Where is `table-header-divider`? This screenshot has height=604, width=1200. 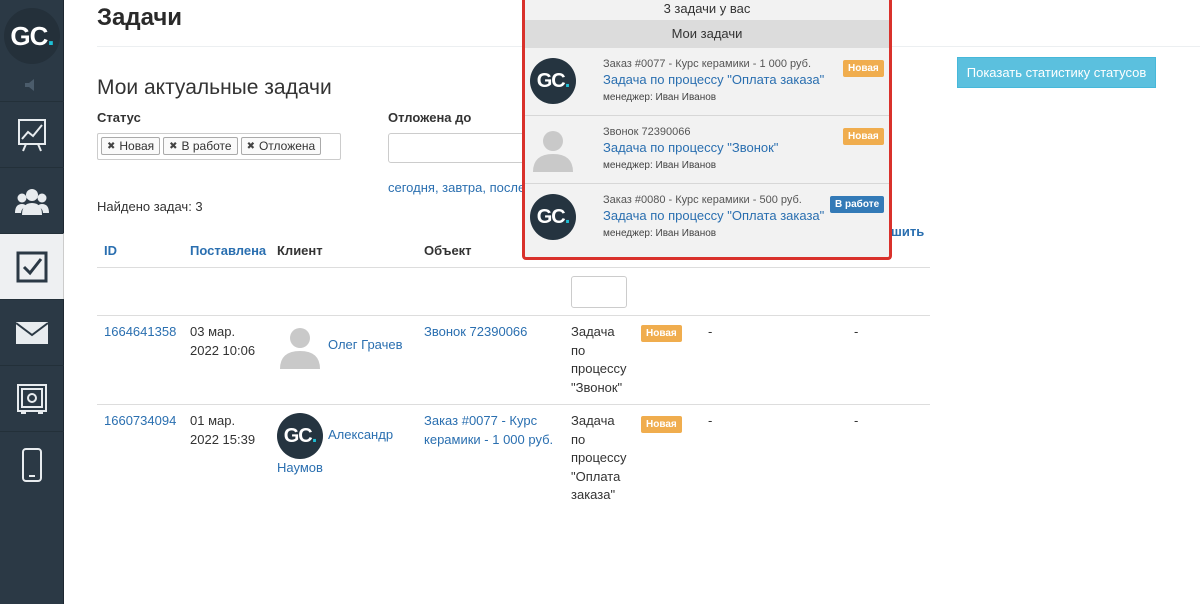
table-header-divider is located at coordinates (513, 267).